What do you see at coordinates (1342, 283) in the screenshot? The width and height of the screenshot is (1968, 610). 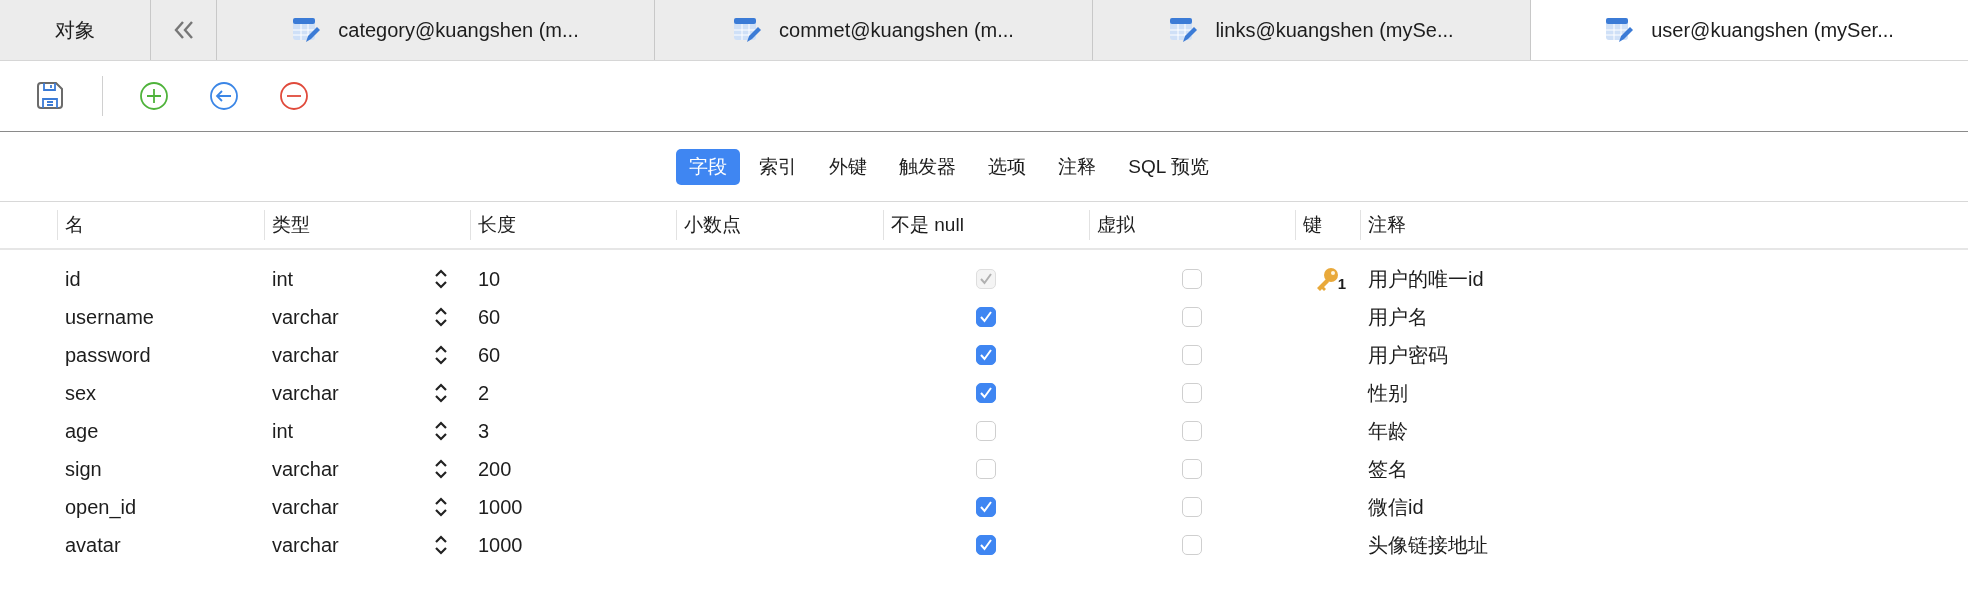 I see `key-number: 1` at bounding box center [1342, 283].